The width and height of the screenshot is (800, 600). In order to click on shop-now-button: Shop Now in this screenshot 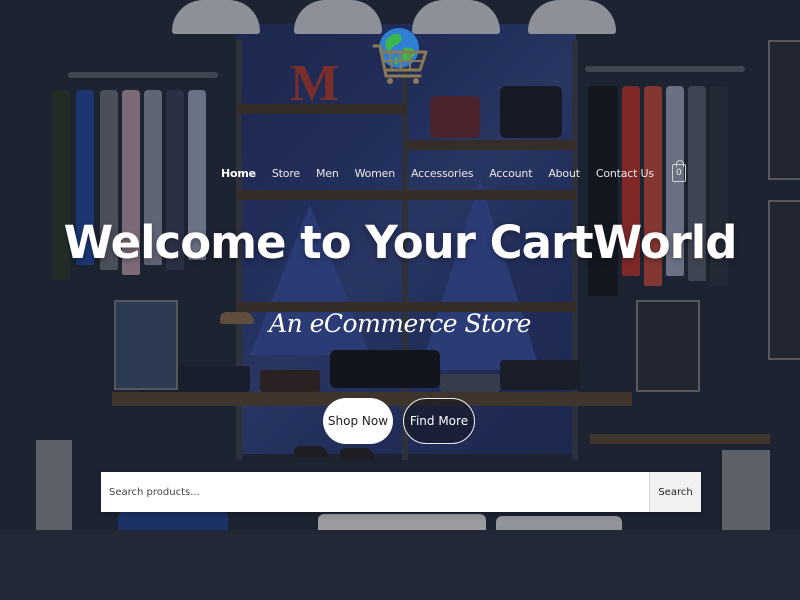, I will do `click(358, 421)`.